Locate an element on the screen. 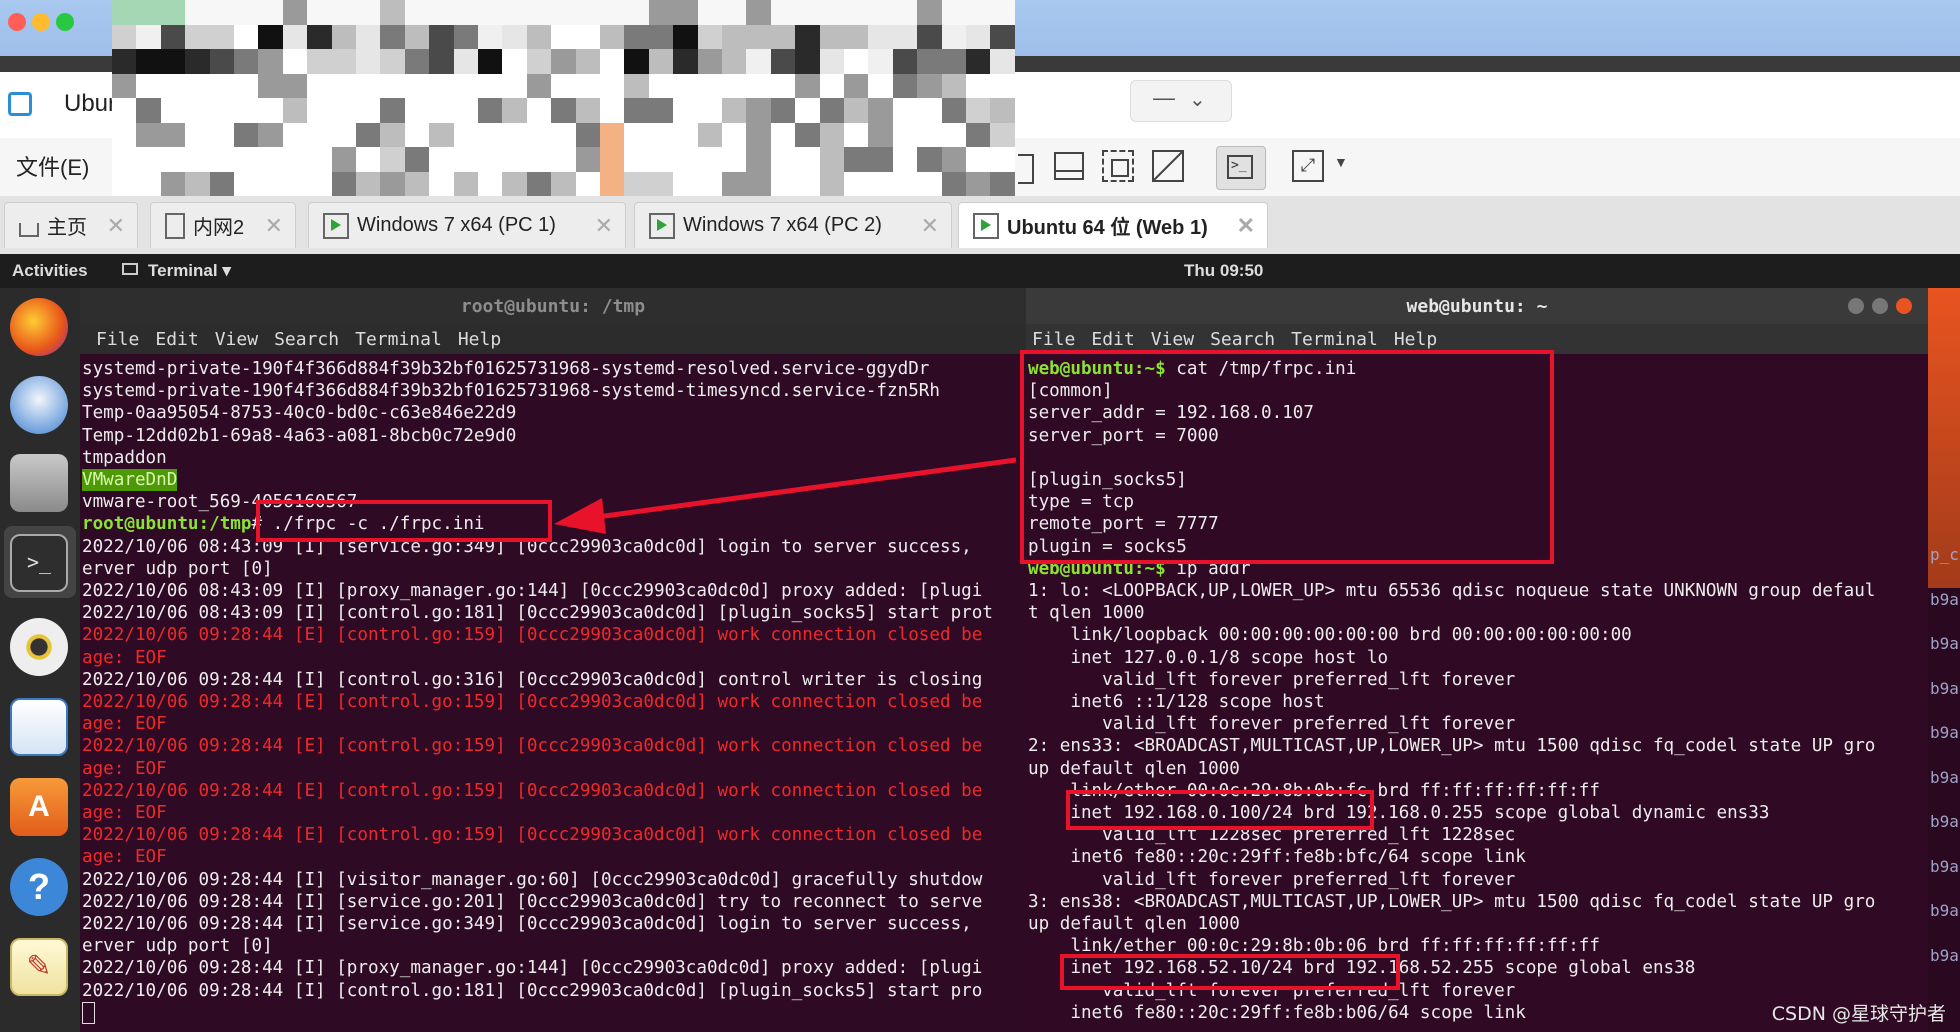 The width and height of the screenshot is (1960, 1032). dropdown-arrow-icon: ▼ is located at coordinates (1341, 162).